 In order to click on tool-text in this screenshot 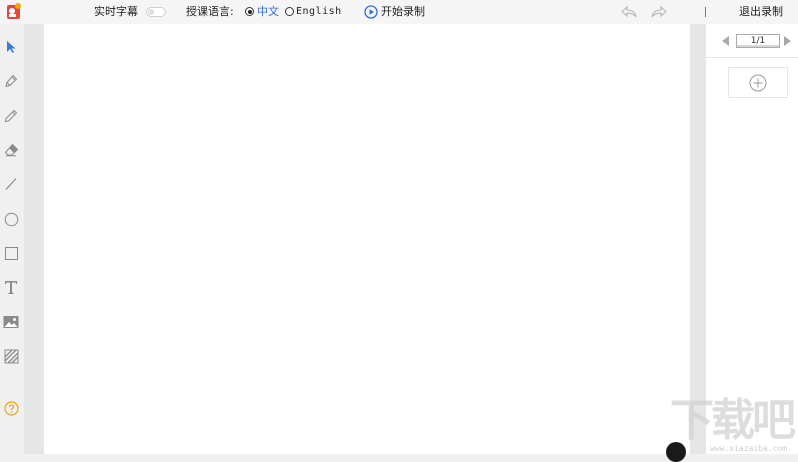, I will do `click(11, 287)`.